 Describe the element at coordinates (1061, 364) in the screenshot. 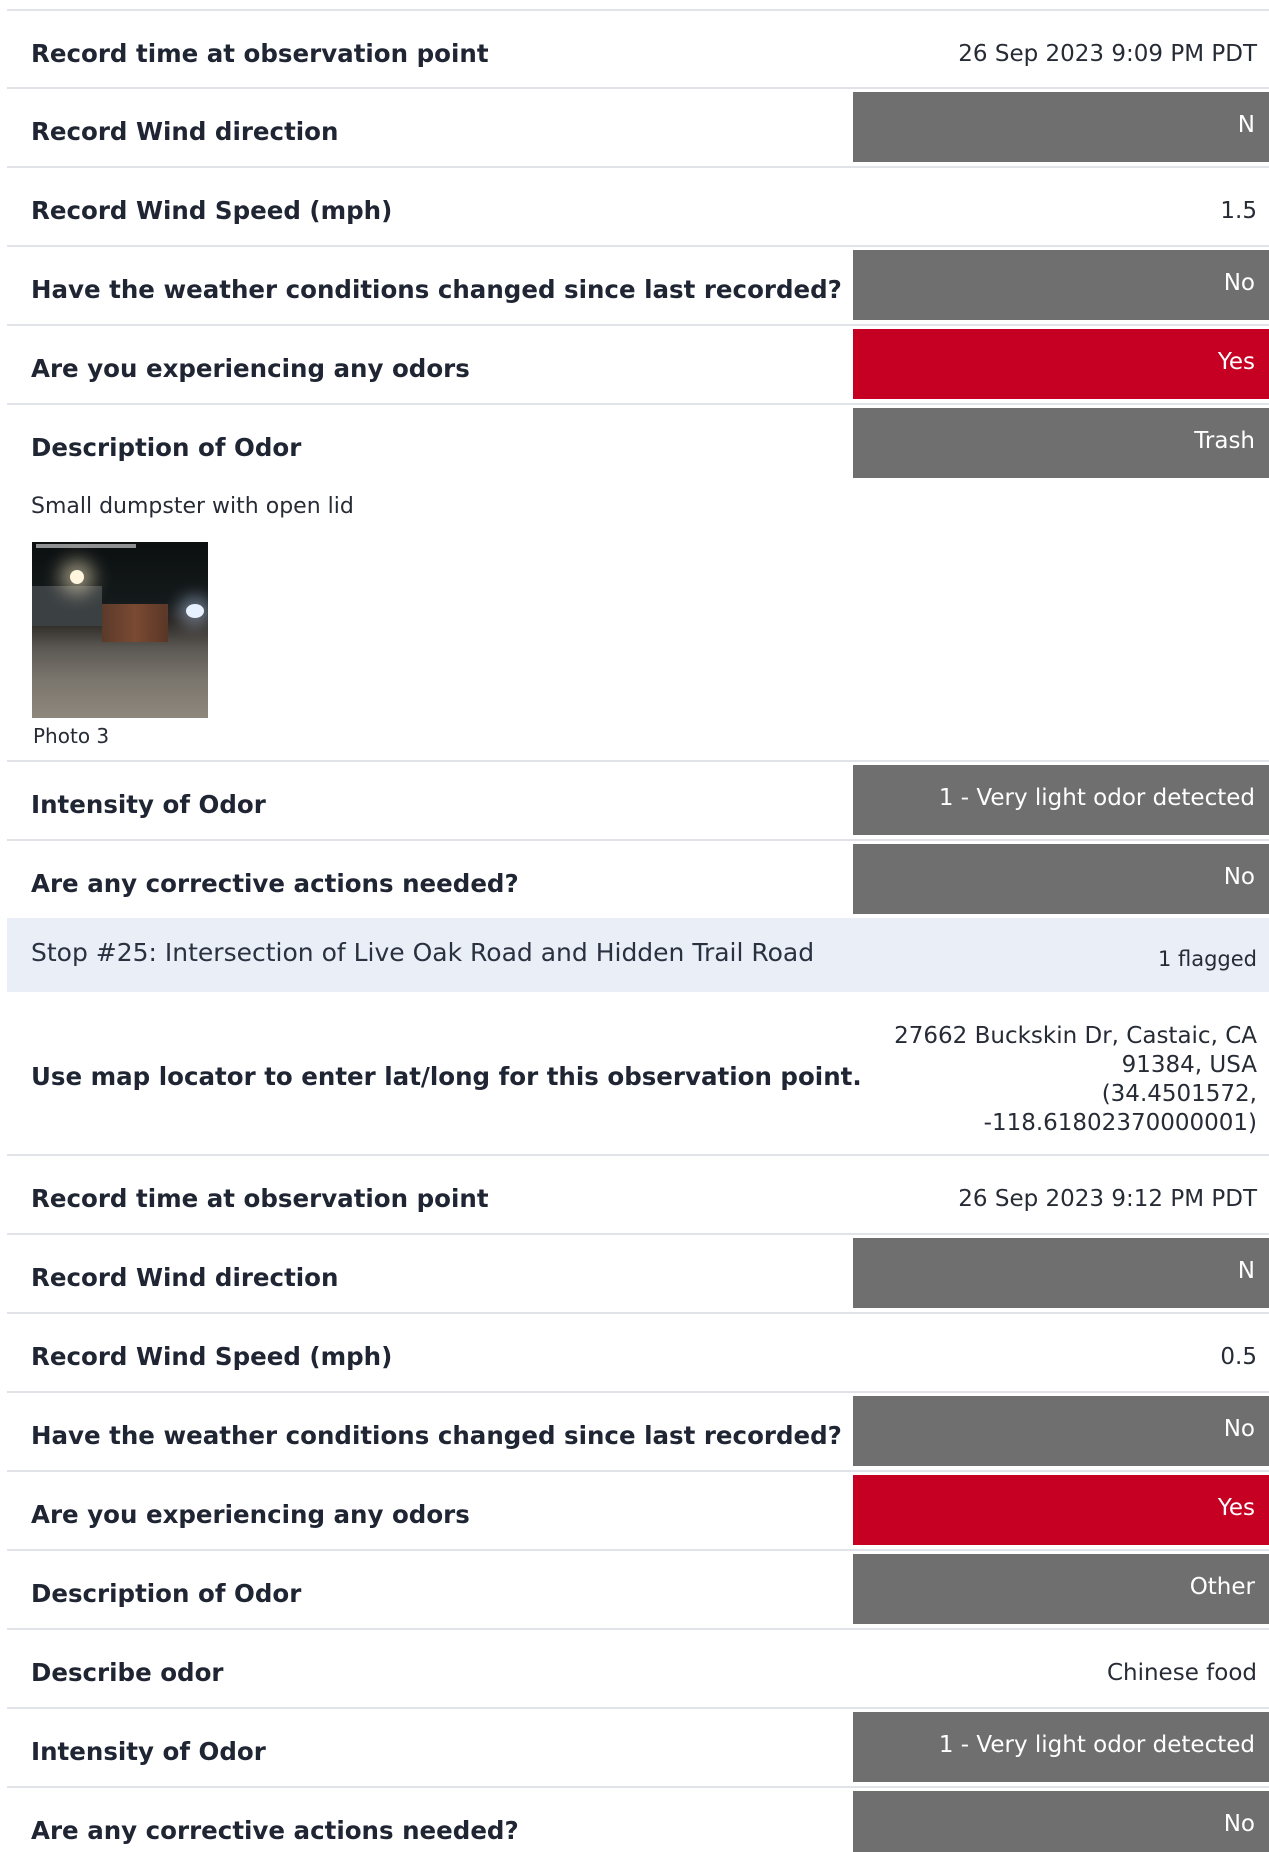

I see `odors-badge: Yes` at that location.